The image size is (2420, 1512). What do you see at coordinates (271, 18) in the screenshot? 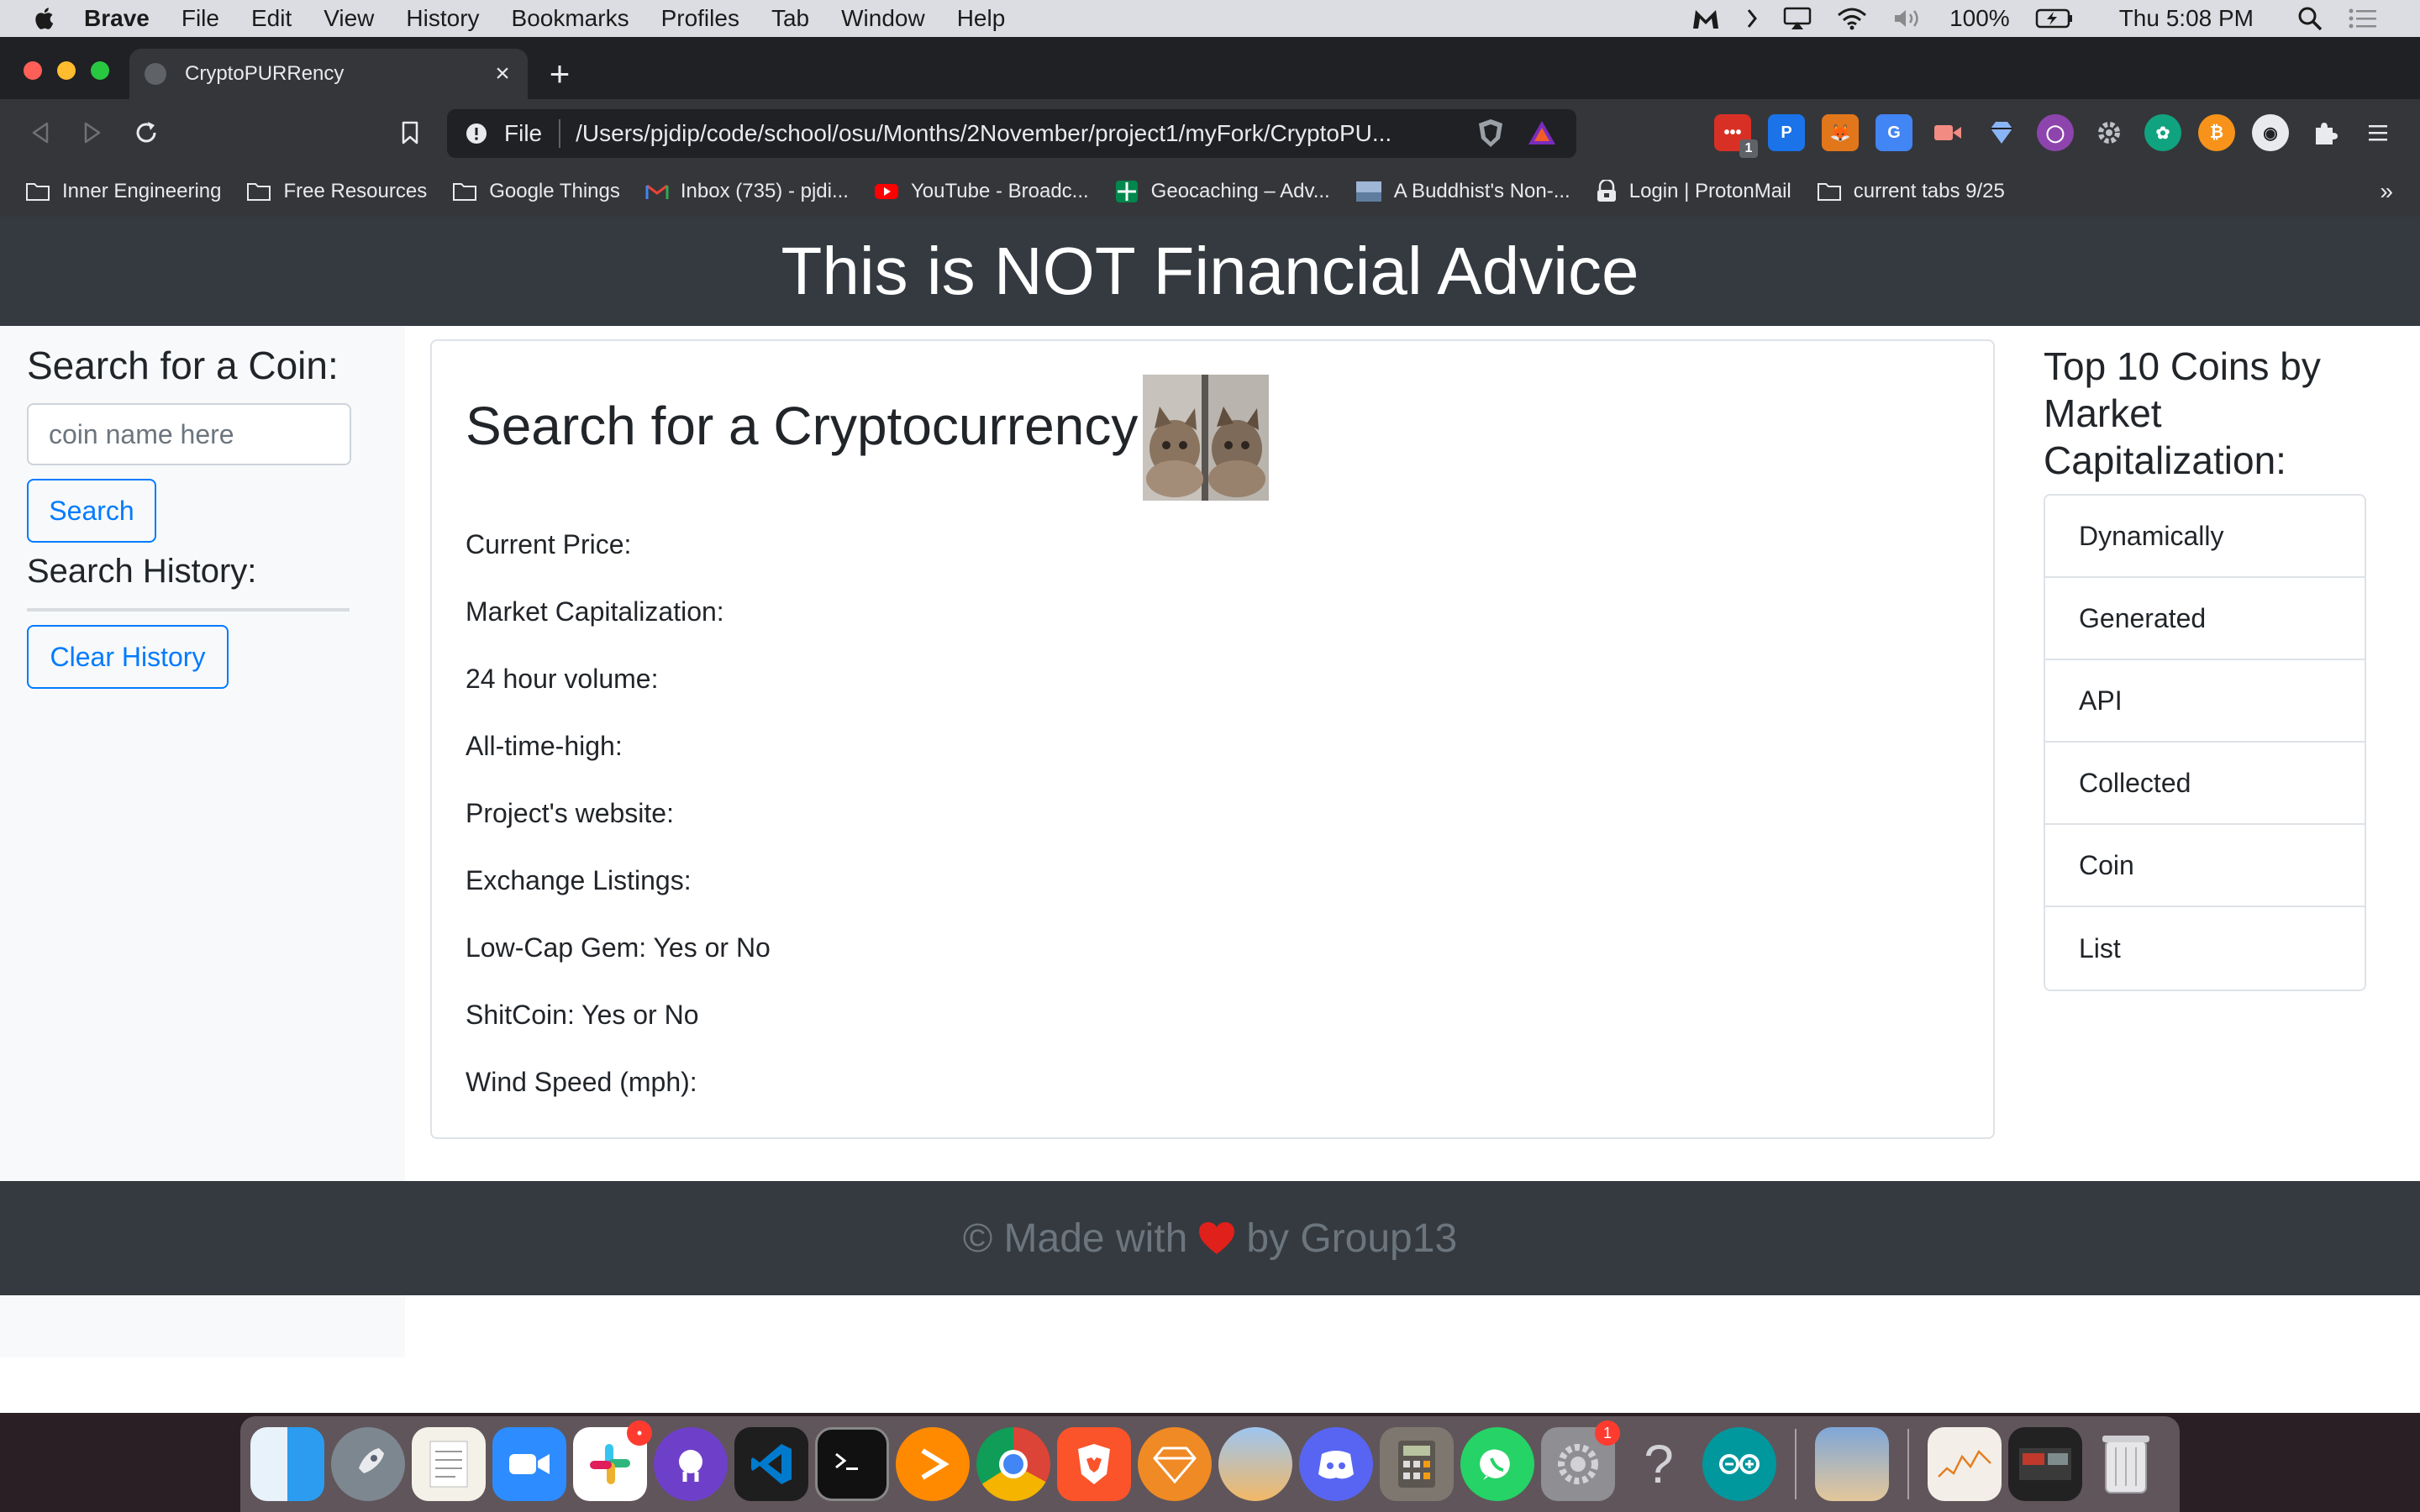
I see `menu-edit: Edit` at bounding box center [271, 18].